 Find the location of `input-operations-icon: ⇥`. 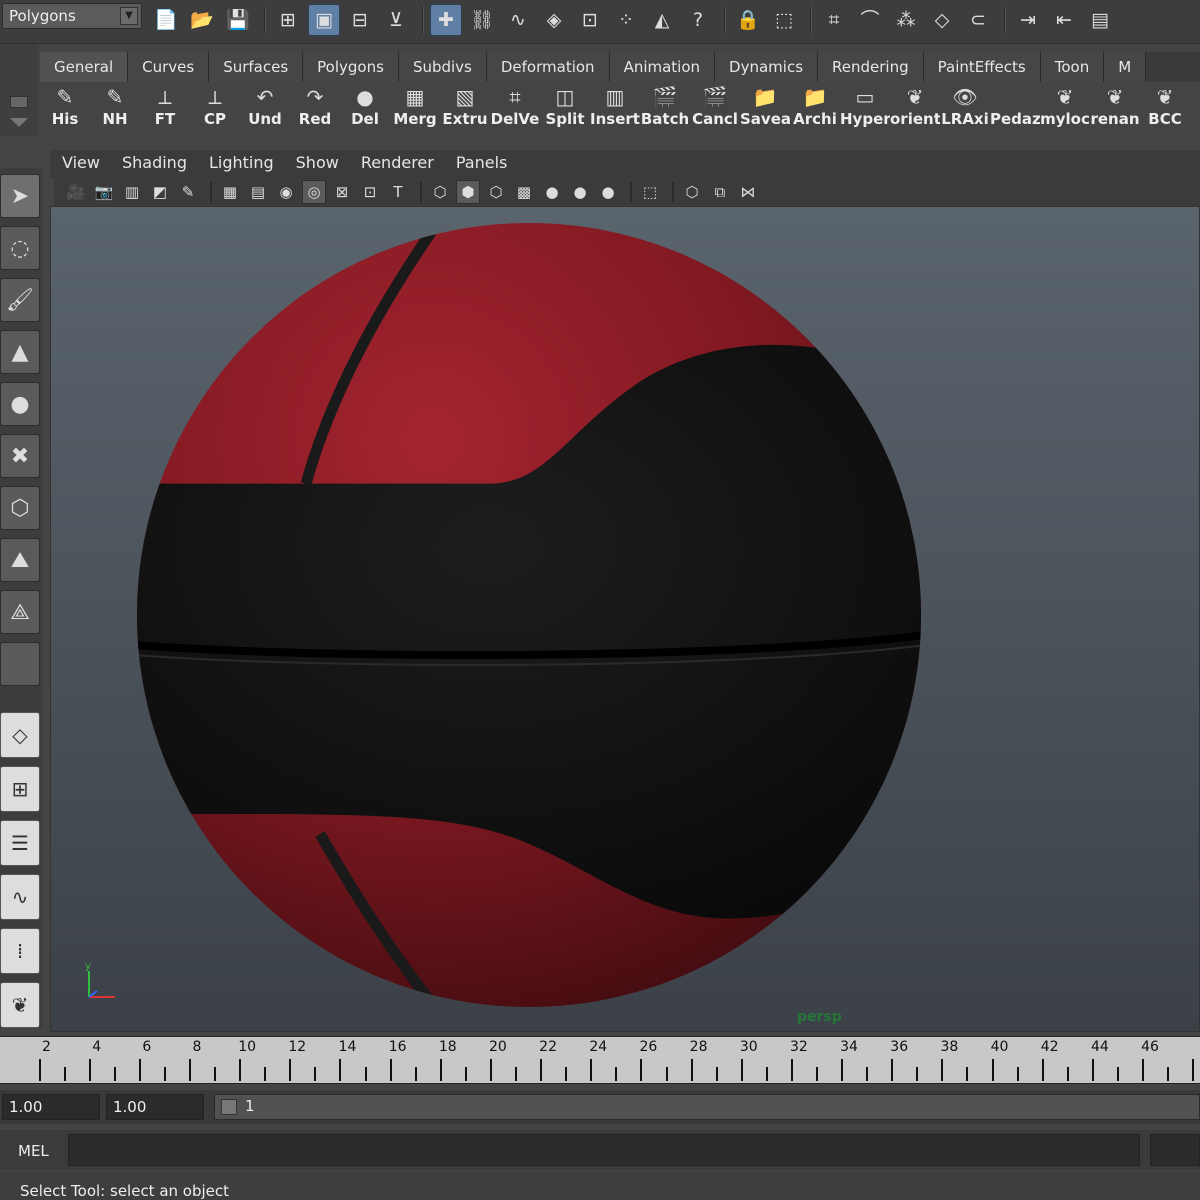

input-operations-icon: ⇥ is located at coordinates (1028, 20).